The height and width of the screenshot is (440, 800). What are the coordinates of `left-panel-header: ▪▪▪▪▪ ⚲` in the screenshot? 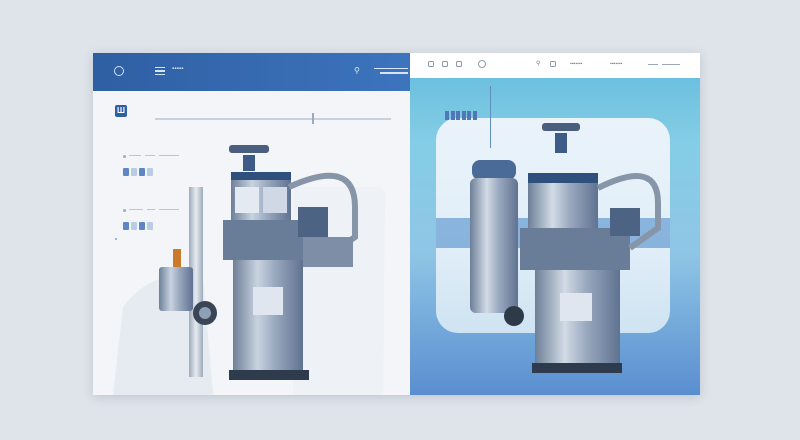 It's located at (251, 72).